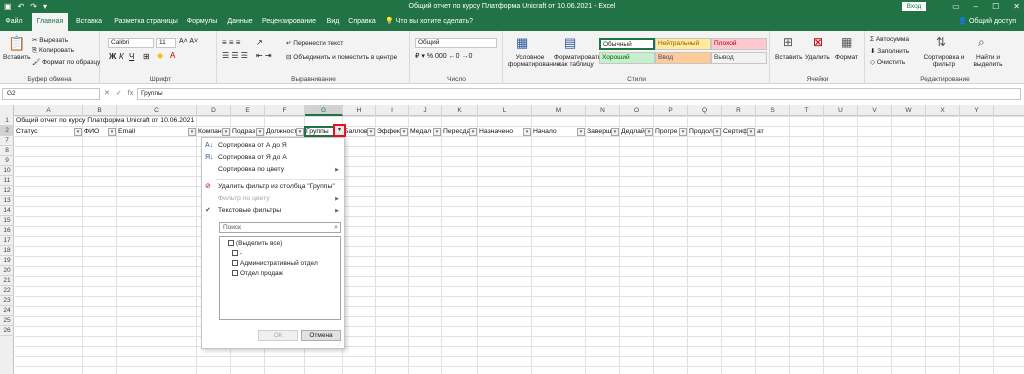  I want to click on header-cell: Сертиф, so click(735, 132).